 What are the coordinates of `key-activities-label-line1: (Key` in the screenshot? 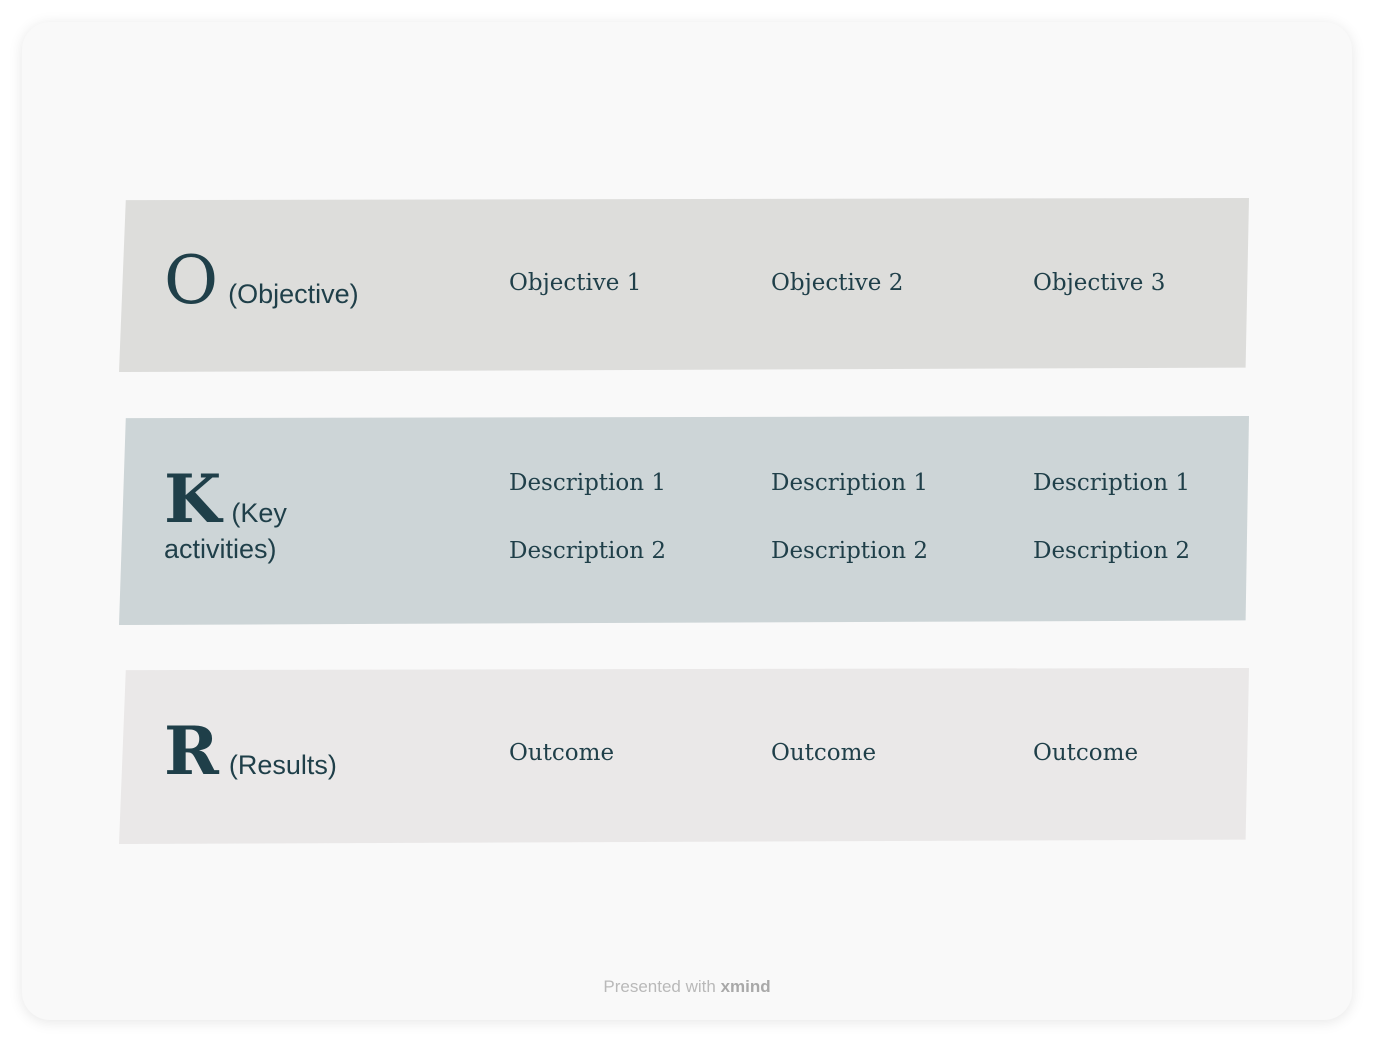 It's located at (259, 513).